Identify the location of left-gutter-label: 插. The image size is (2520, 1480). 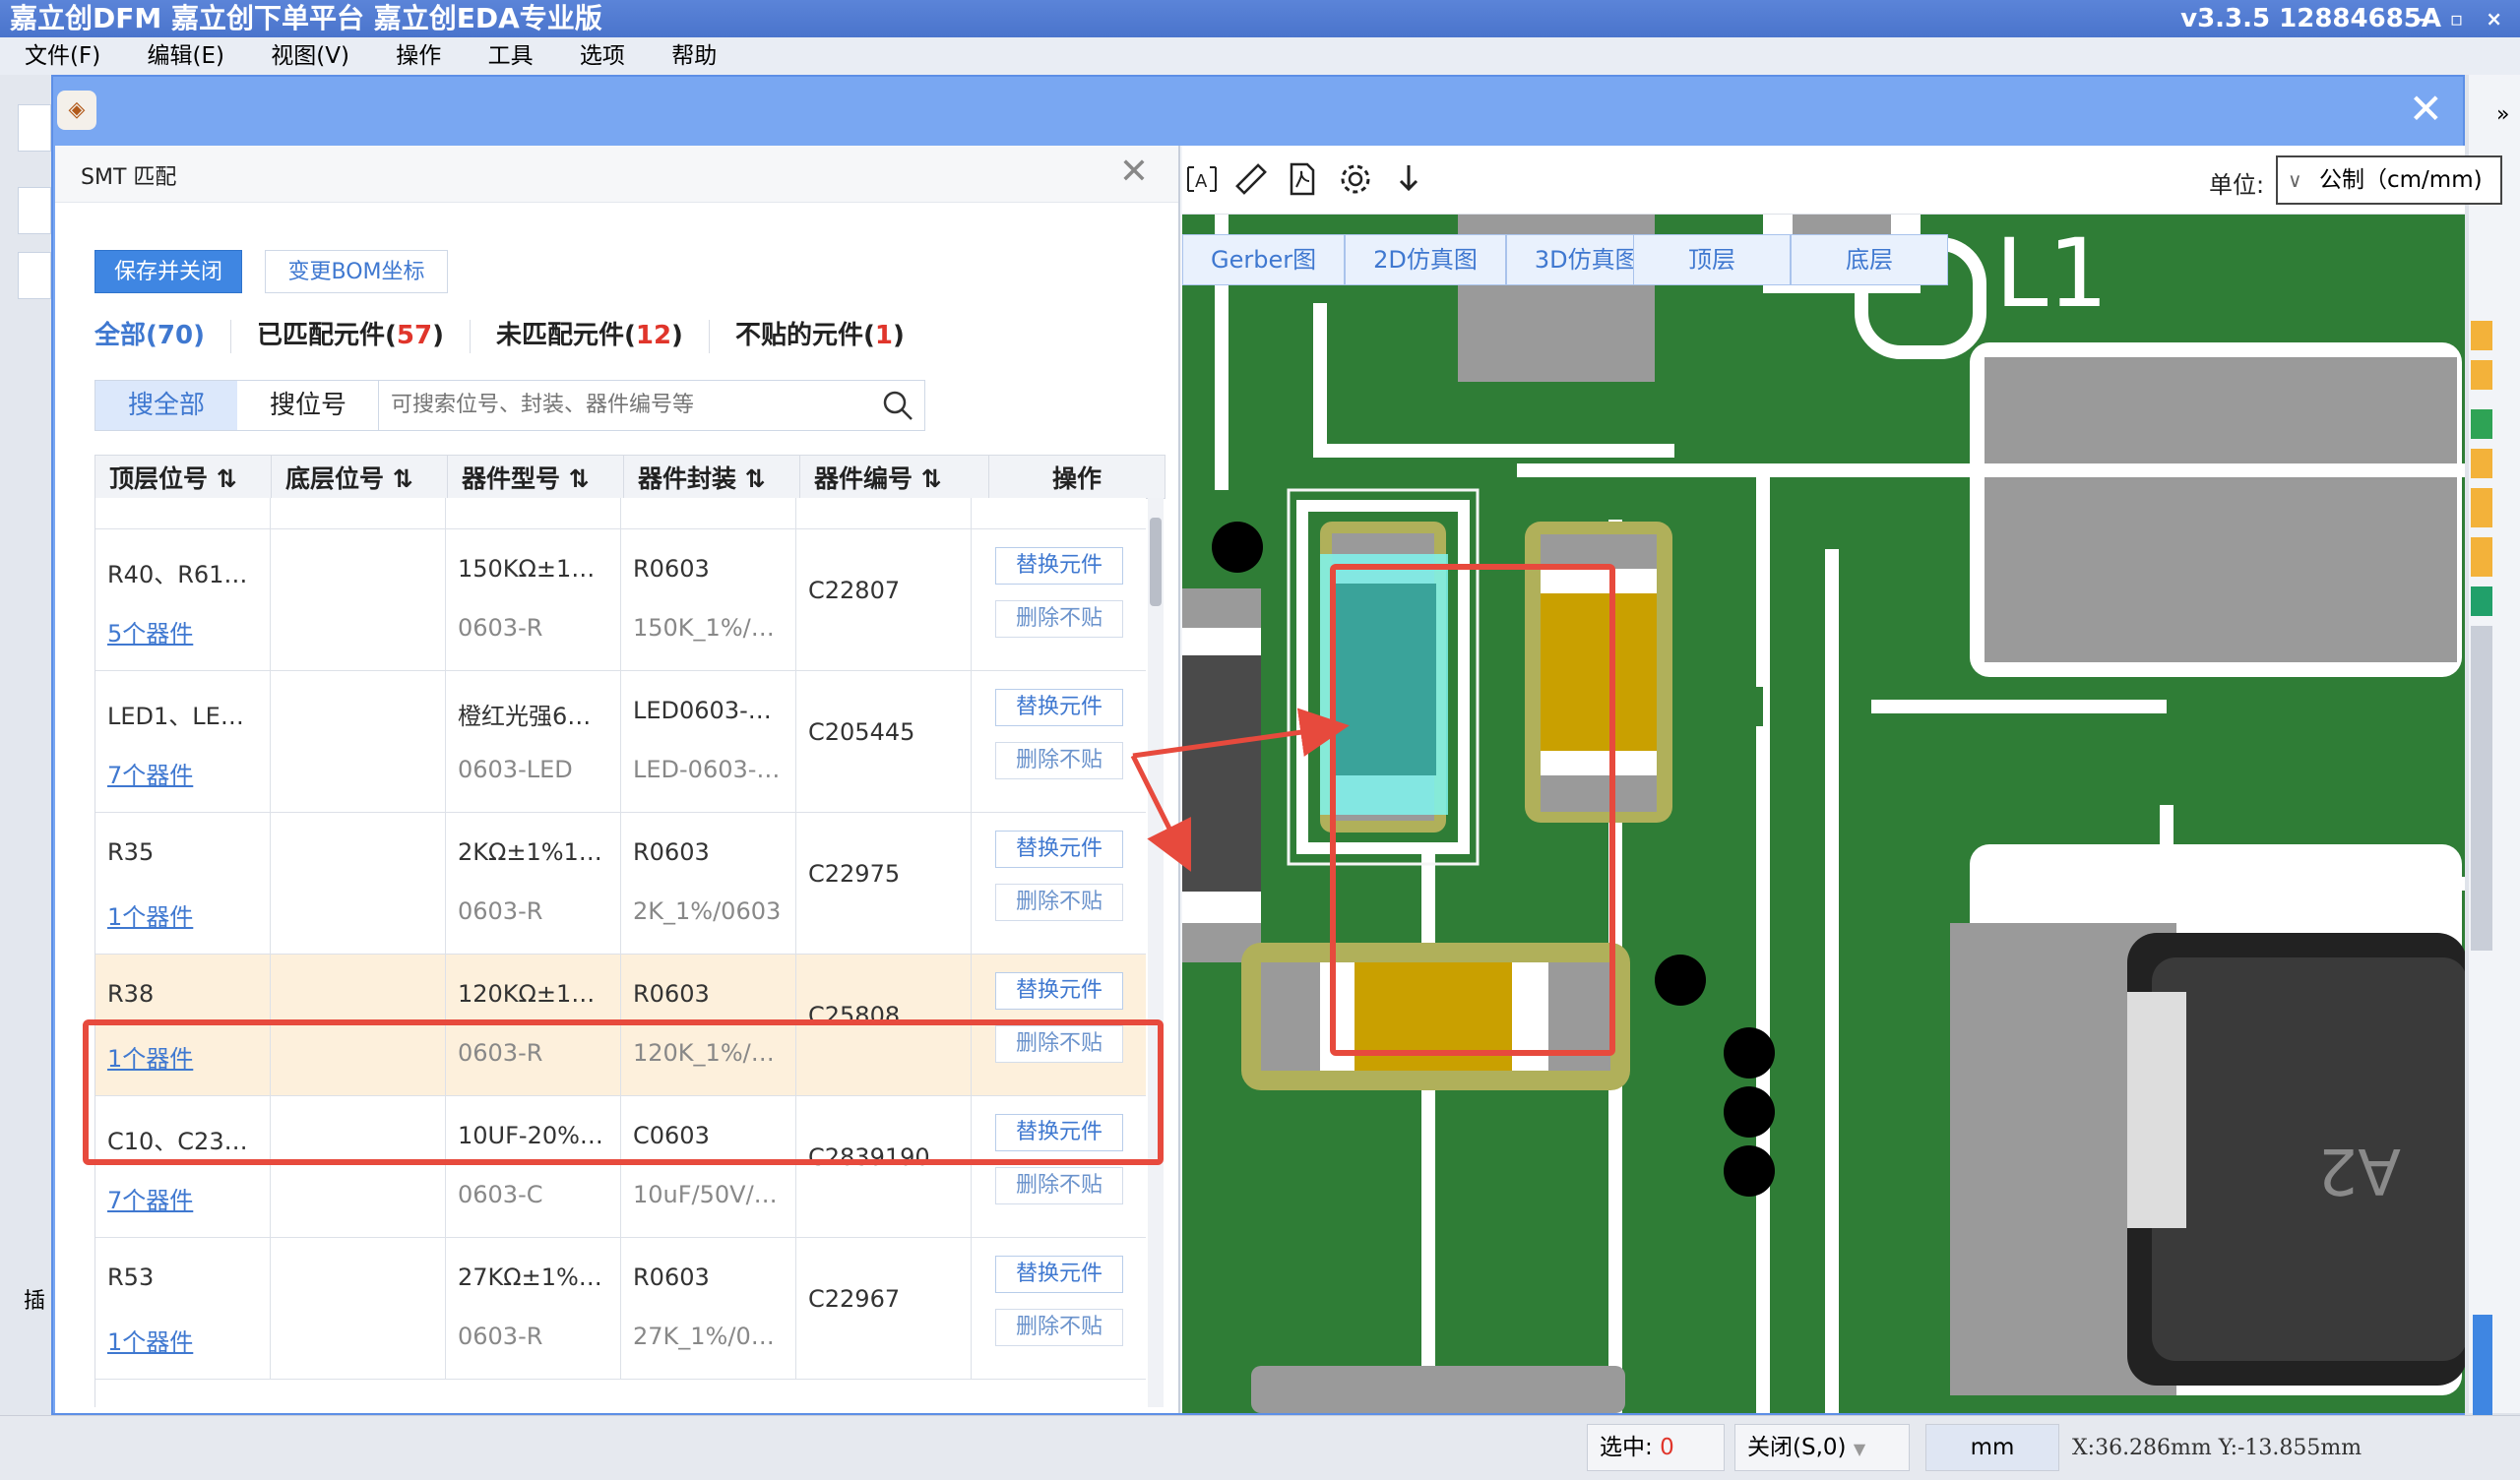
(35, 1301).